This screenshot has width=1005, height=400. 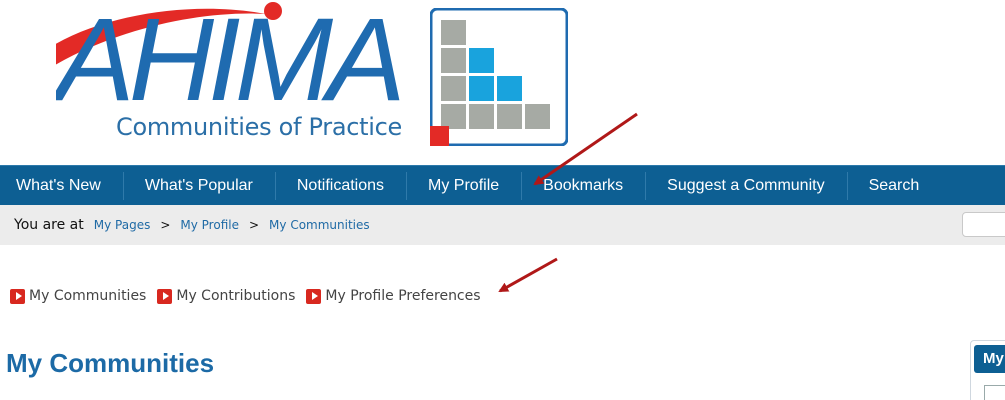 I want to click on logo-subtitle: Communities of Practice, so click(x=259, y=127).